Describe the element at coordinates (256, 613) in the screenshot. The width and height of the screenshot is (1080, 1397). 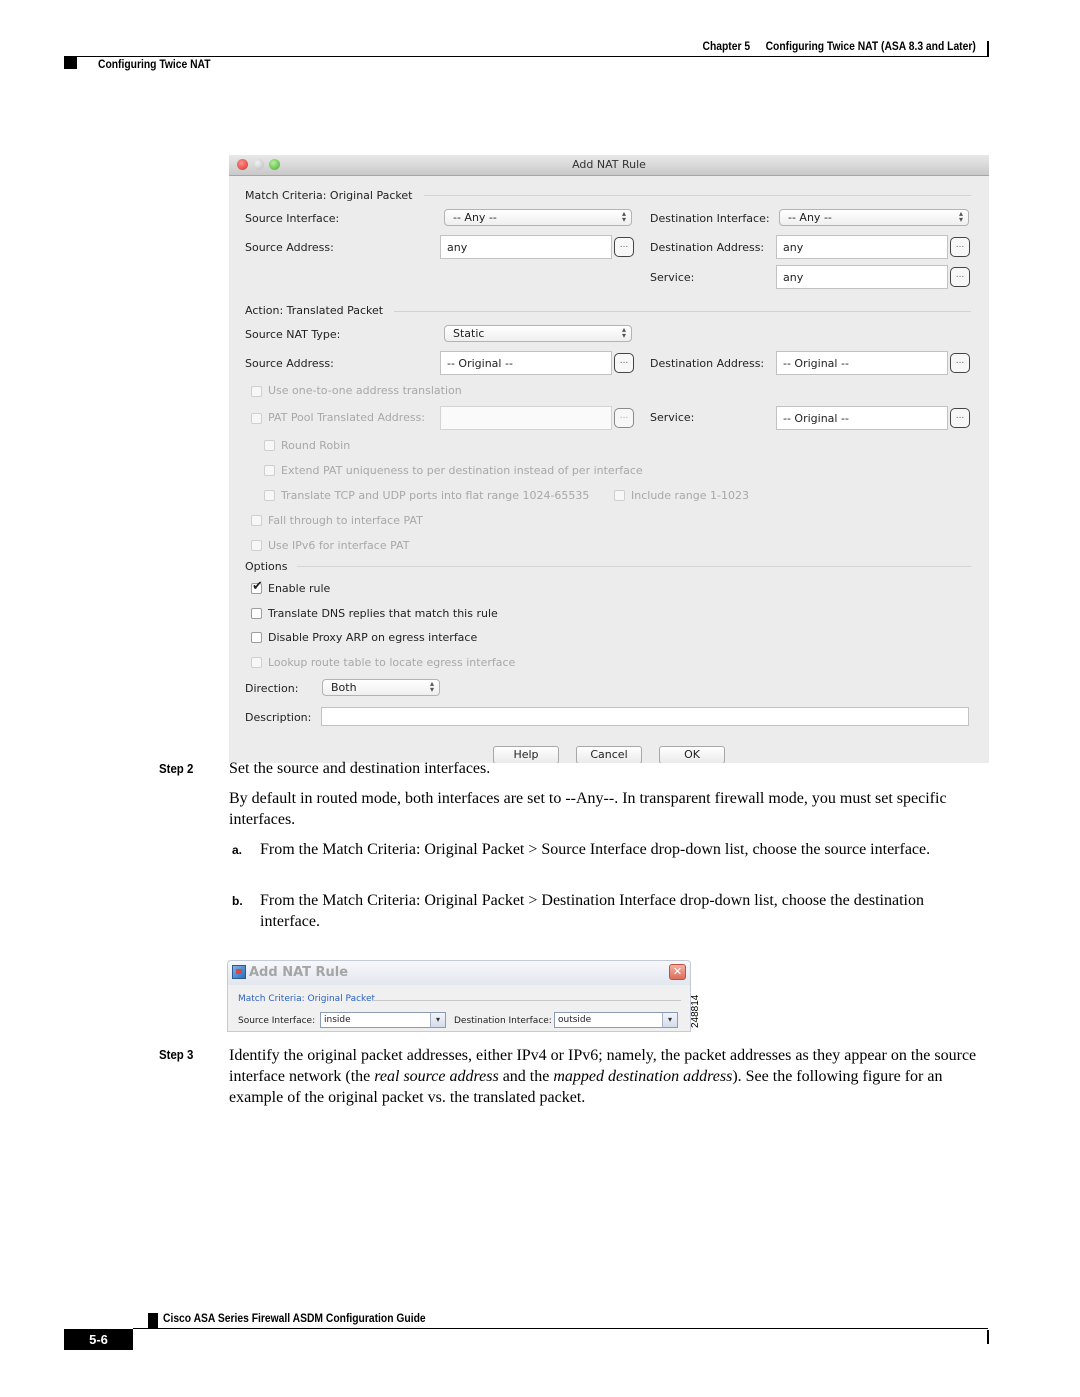
I see `translate-dns-checkbox` at that location.